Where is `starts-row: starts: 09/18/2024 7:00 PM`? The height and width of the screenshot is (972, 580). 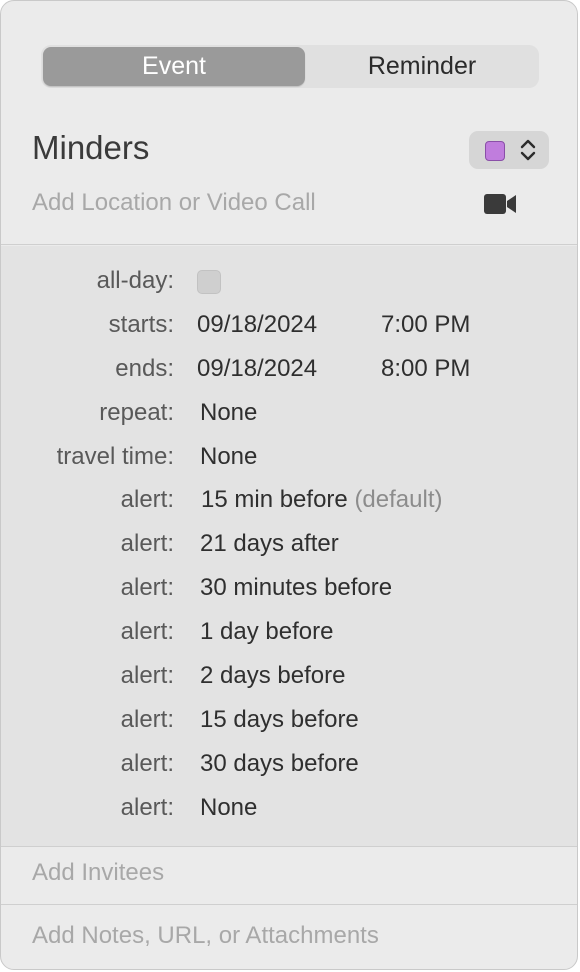
starts-row: starts: 09/18/2024 7:00 PM is located at coordinates (289, 331).